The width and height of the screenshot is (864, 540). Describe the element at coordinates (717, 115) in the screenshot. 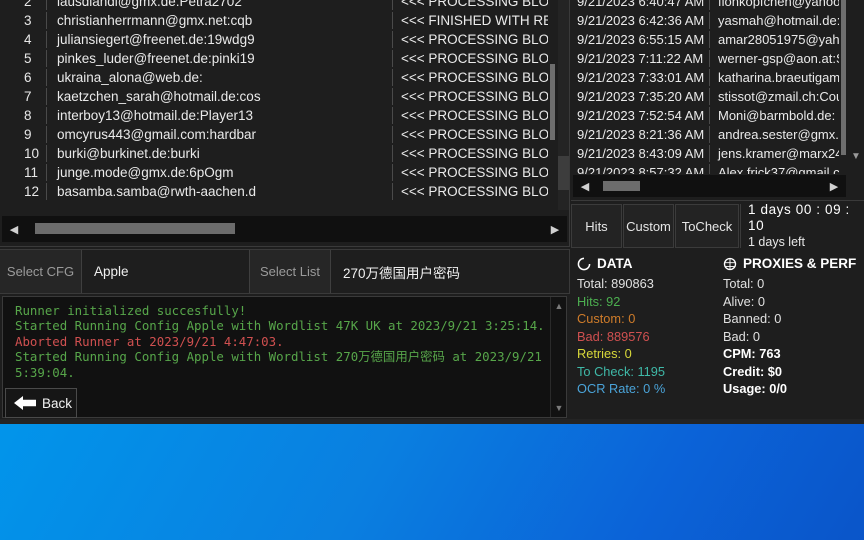

I see `hit-row: 9/21/2023 7:52:54 AM Moni@barmbold.de:` at that location.